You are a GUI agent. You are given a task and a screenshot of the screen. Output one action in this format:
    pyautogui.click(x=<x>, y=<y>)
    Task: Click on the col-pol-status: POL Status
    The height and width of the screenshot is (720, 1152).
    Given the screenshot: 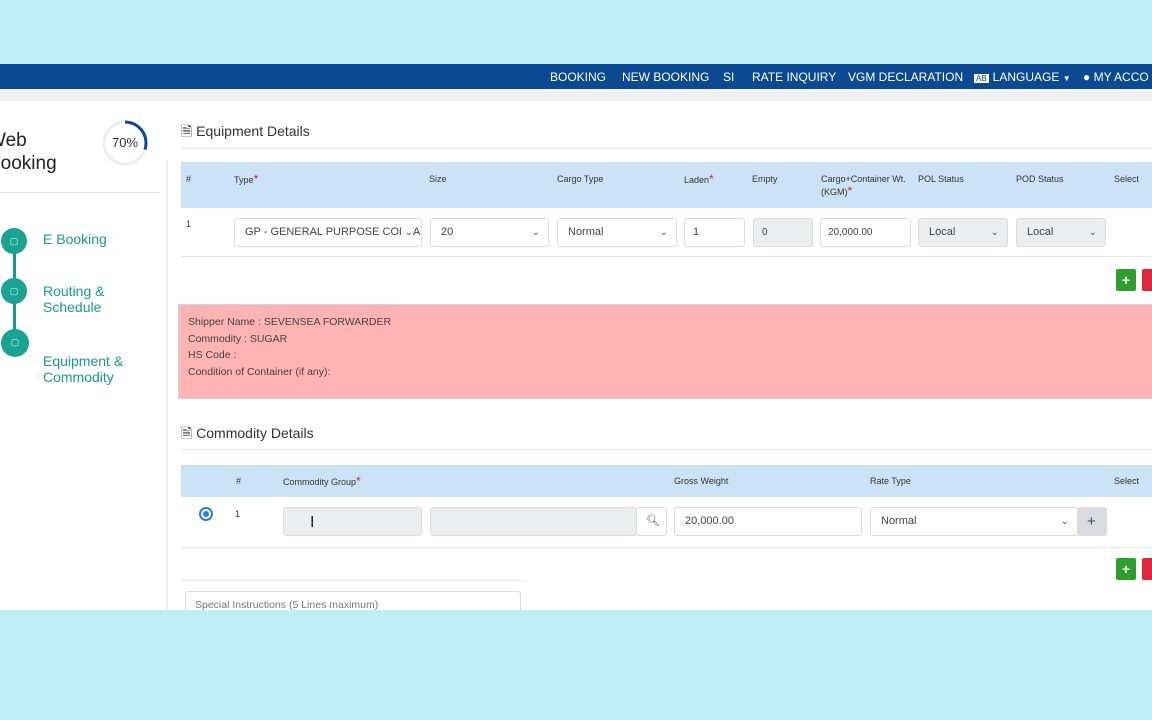 What is the action you would take?
    pyautogui.click(x=941, y=179)
    